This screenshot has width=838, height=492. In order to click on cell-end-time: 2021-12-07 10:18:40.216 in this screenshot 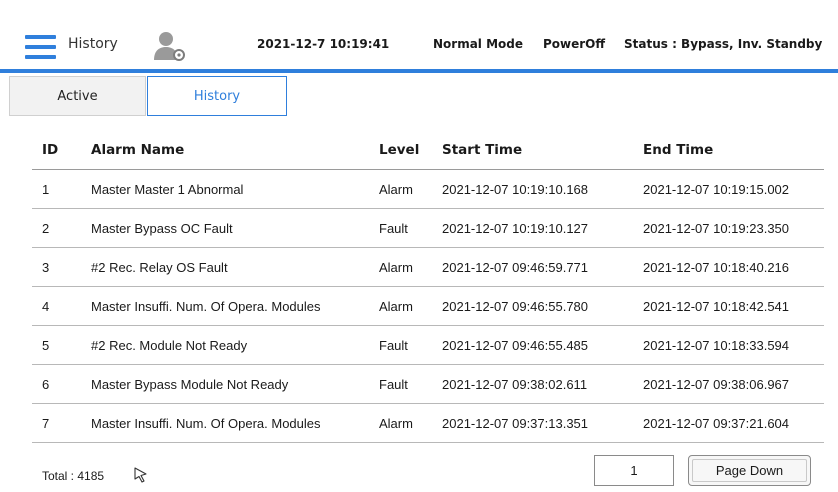, I will do `click(716, 267)`.